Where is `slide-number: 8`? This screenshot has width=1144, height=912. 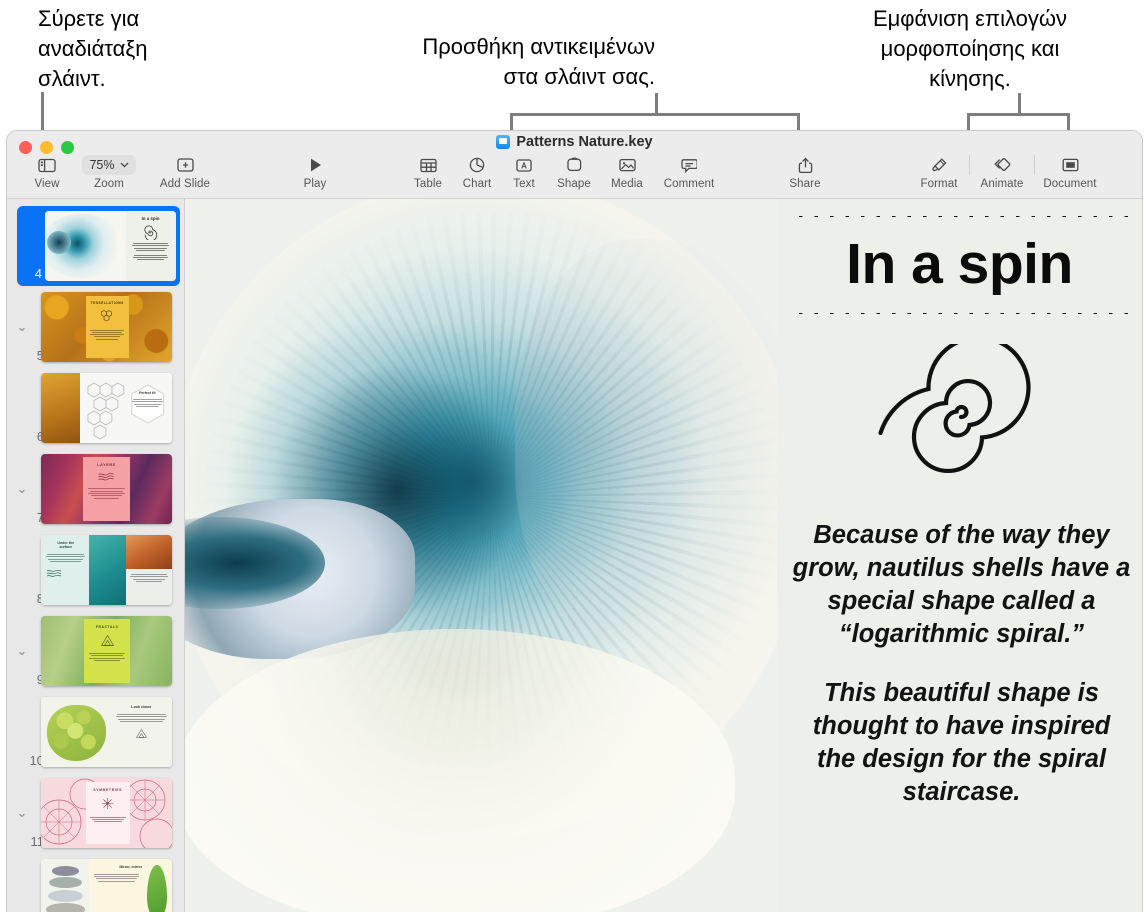
slide-number: 8 is located at coordinates (29, 598).